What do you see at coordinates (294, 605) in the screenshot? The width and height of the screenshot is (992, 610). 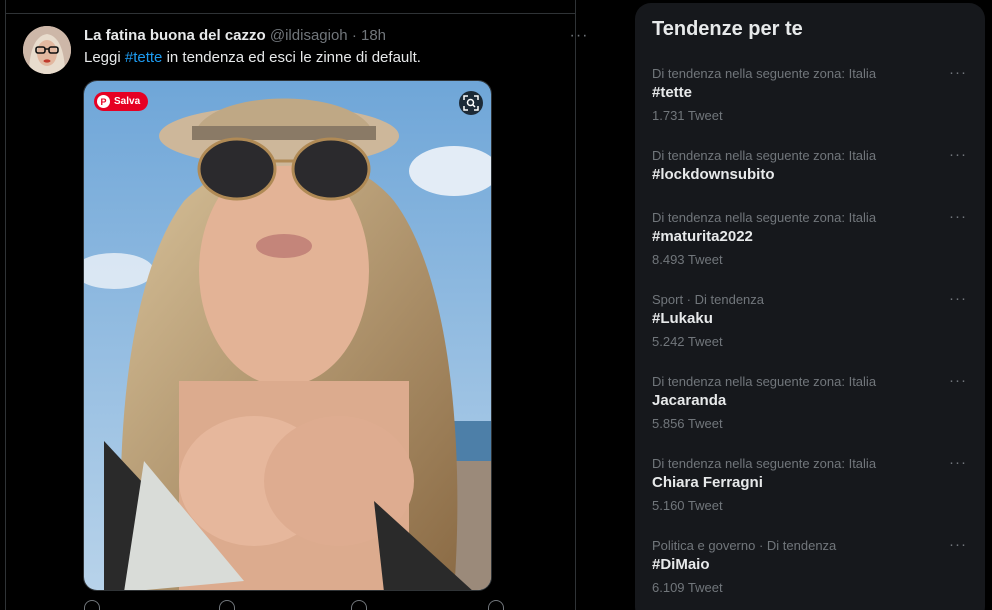 I see `tweet-actions` at bounding box center [294, 605].